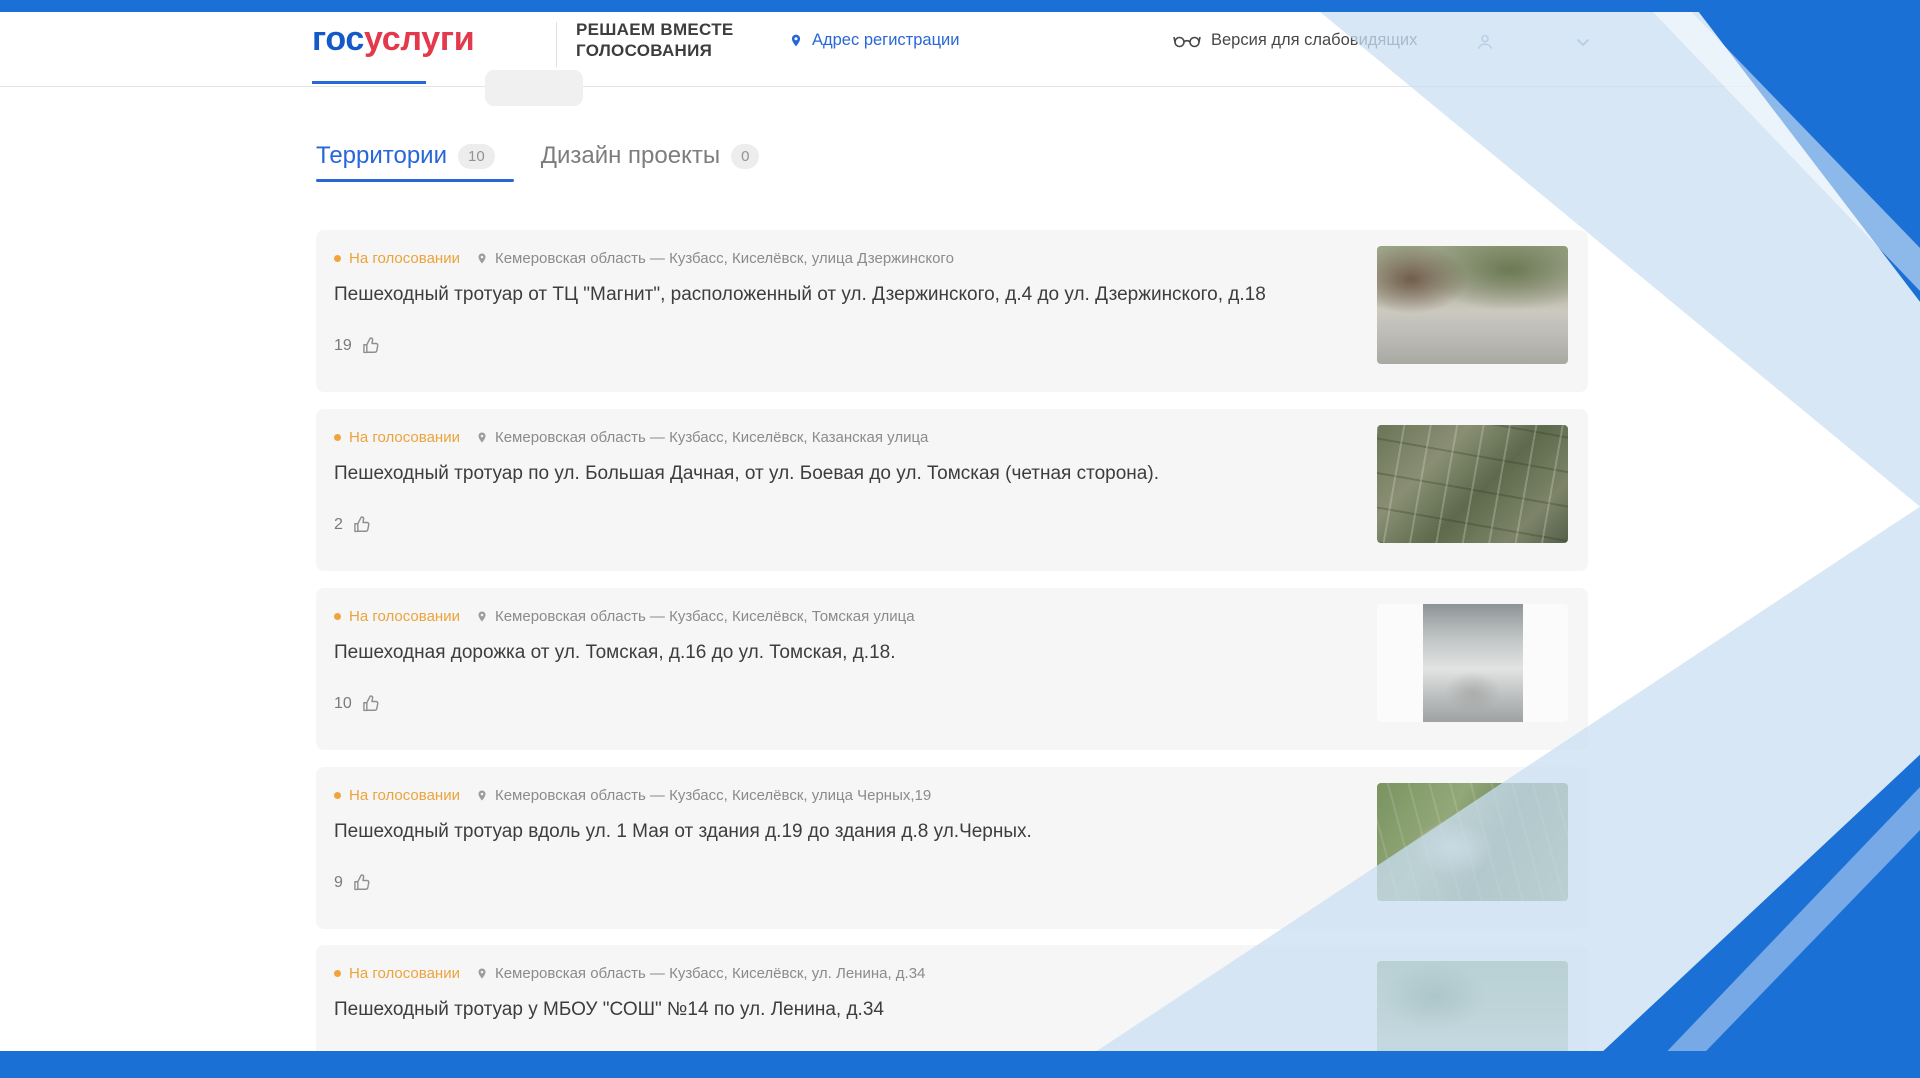  Describe the element at coordinates (960, 6) in the screenshot. I see `frame-border-top` at that location.